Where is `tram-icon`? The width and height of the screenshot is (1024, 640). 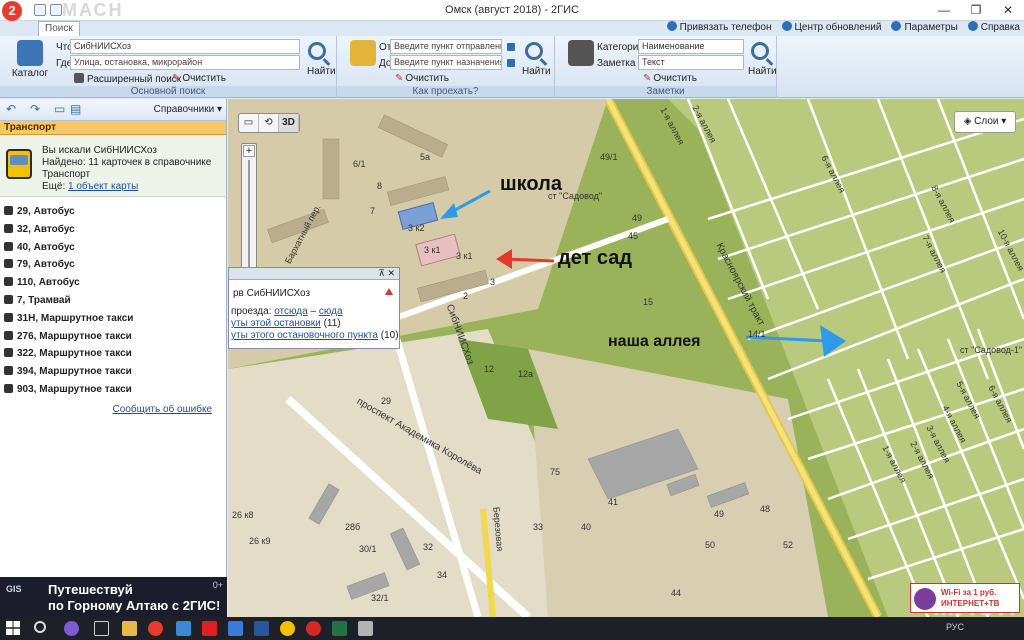 tram-icon is located at coordinates (8, 299).